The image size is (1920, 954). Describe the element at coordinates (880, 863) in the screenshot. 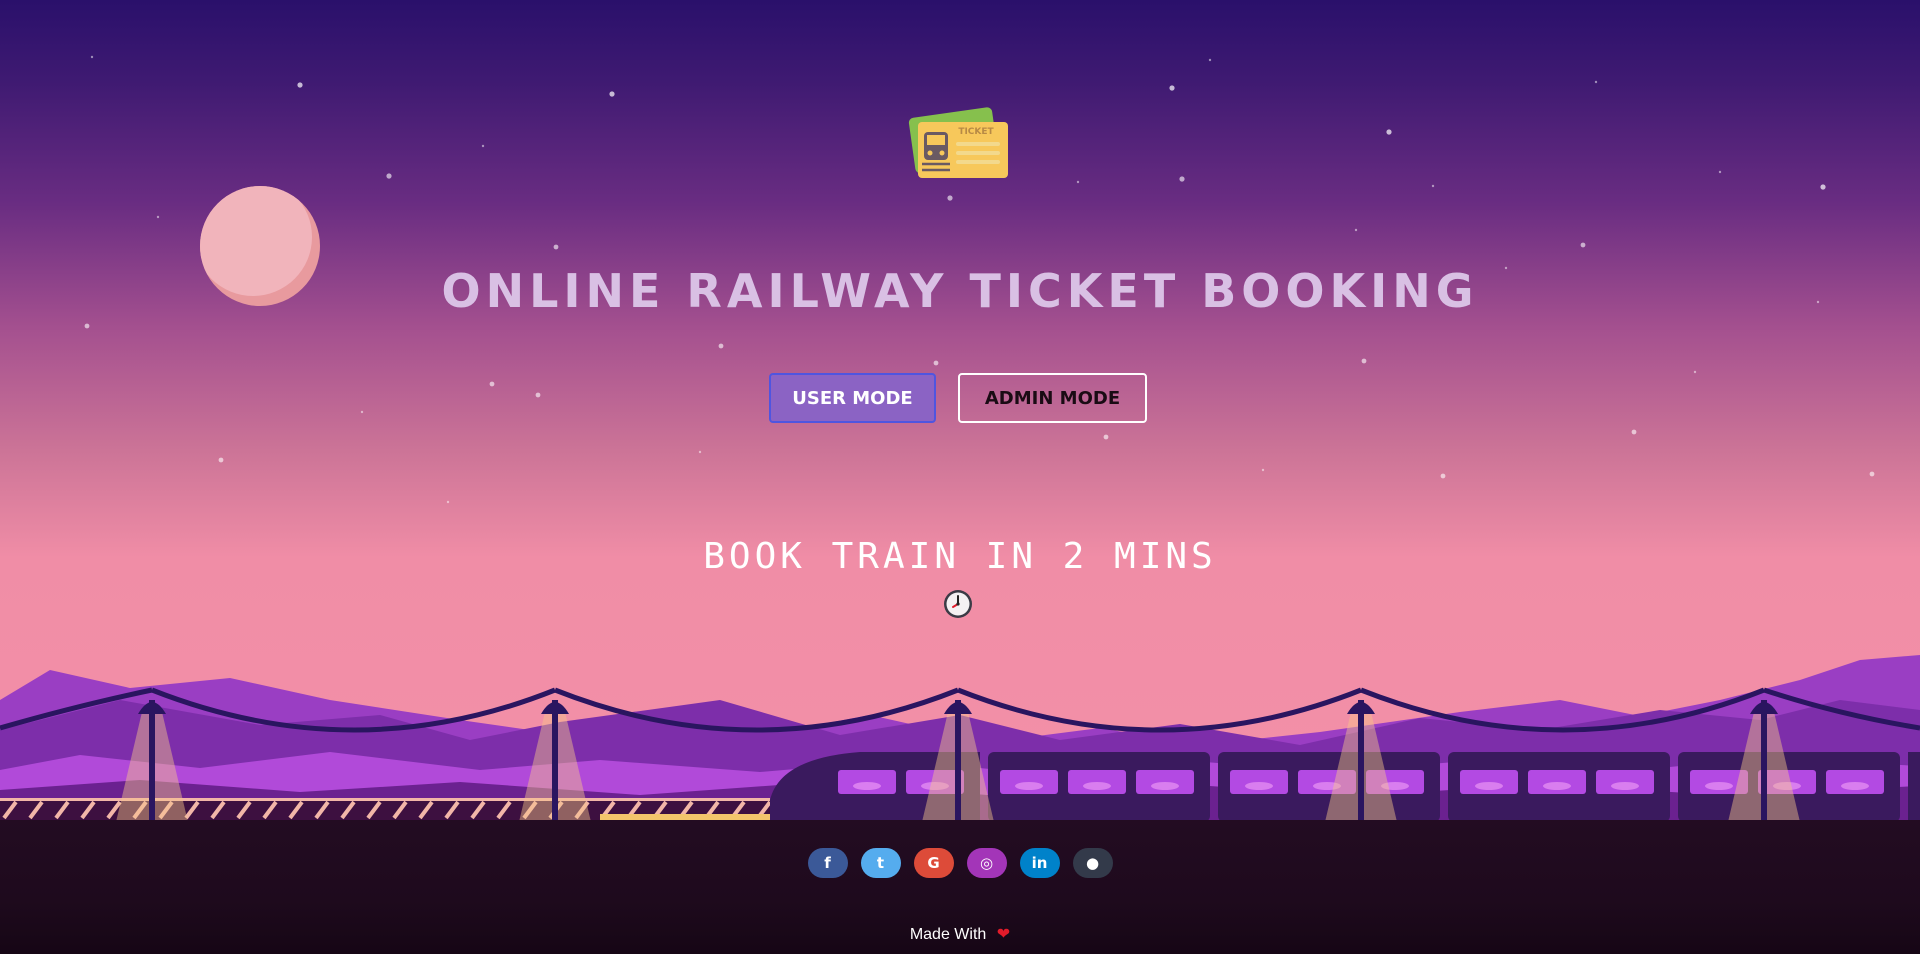

I see `twitter-icon: t` at that location.